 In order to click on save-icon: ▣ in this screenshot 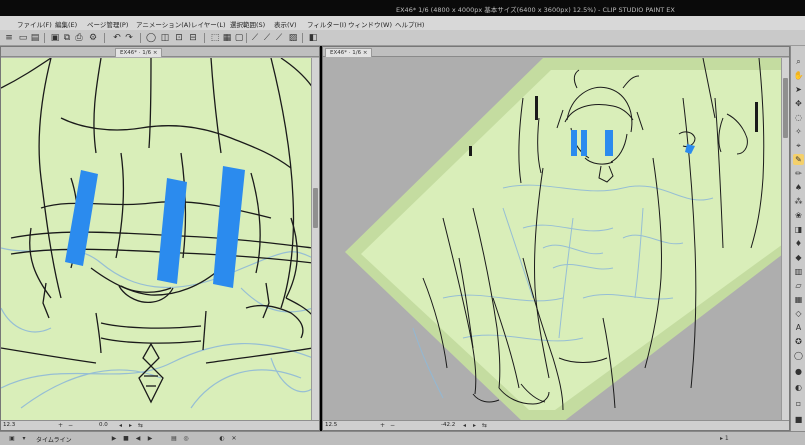, I will do `click(55, 38)`.